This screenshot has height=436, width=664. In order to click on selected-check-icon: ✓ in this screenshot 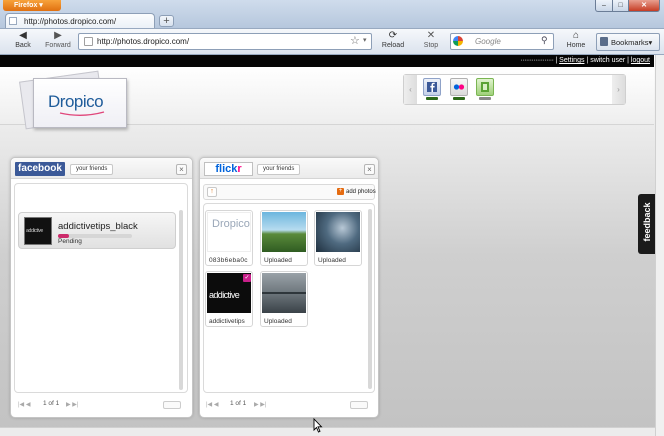, I will do `click(247, 278)`.